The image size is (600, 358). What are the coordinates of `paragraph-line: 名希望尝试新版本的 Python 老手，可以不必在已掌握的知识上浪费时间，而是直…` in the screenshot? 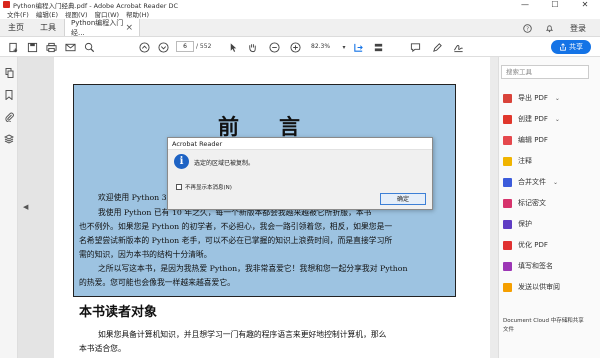 It's located at (236, 240).